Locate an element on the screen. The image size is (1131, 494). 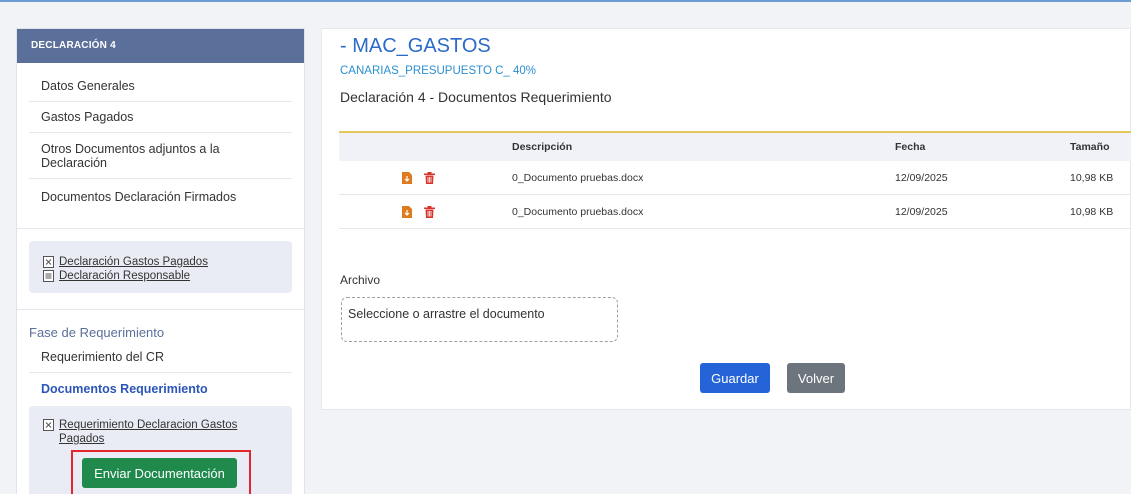
column-header-tamano: Tamaño is located at coordinates (1090, 147).